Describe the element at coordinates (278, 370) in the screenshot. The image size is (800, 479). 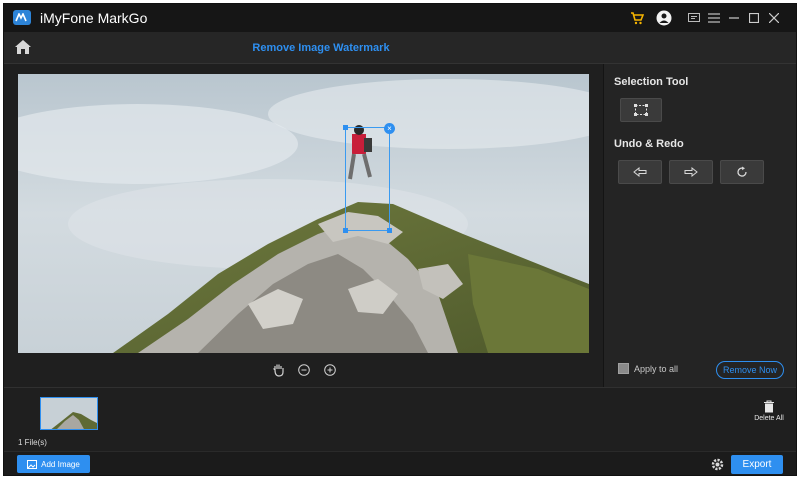
I see `hand-icon` at that location.